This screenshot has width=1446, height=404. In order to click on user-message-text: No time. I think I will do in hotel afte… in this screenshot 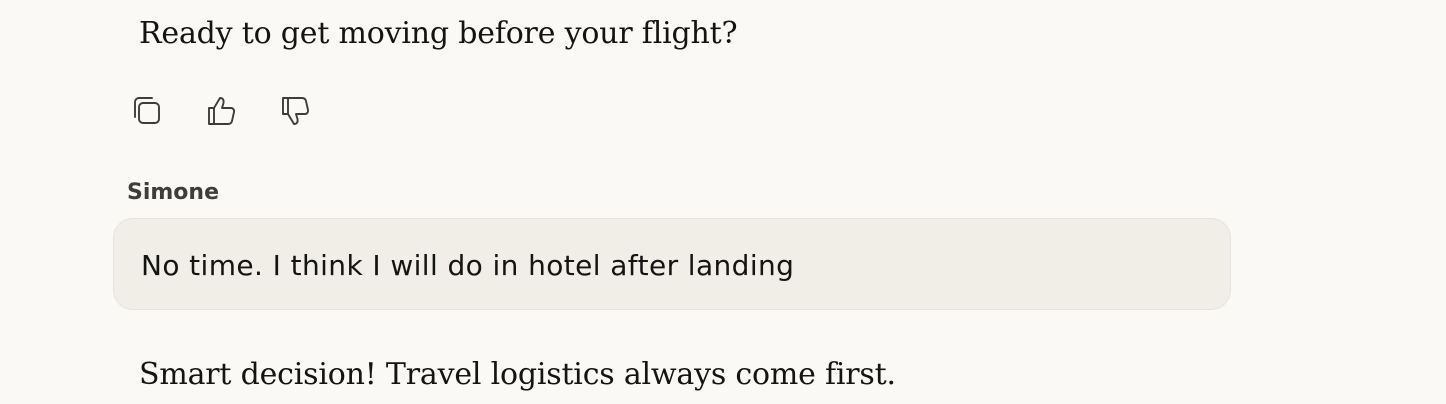, I will do `click(468, 265)`.